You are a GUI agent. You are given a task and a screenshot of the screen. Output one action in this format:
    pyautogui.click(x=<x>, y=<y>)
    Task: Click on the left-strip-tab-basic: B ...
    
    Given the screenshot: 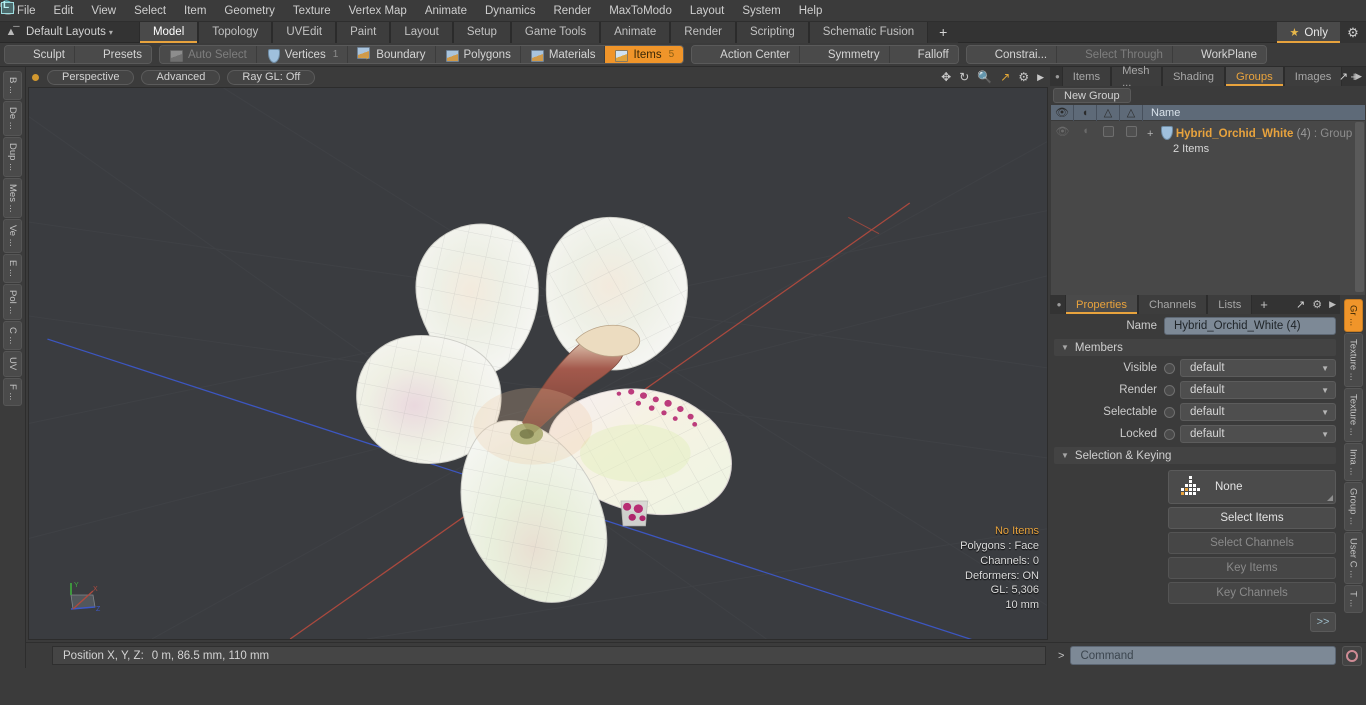 What is the action you would take?
    pyautogui.click(x=12, y=85)
    